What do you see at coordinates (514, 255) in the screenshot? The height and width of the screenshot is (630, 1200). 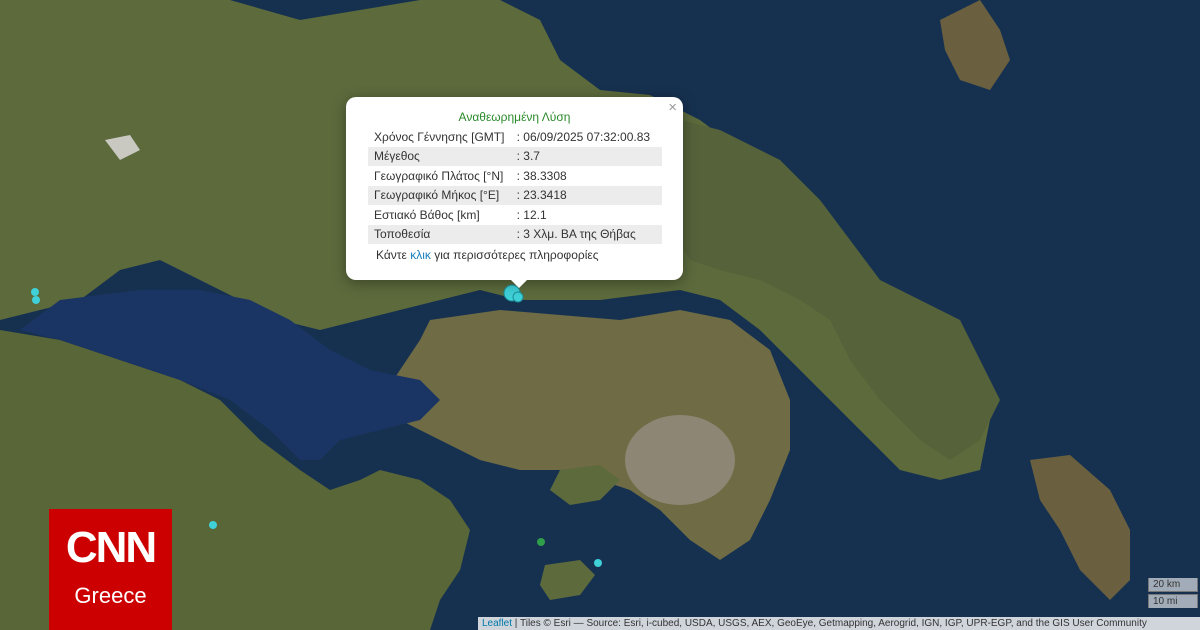 I see `footer-text-post: για περισσότερες πληροφορίες` at bounding box center [514, 255].